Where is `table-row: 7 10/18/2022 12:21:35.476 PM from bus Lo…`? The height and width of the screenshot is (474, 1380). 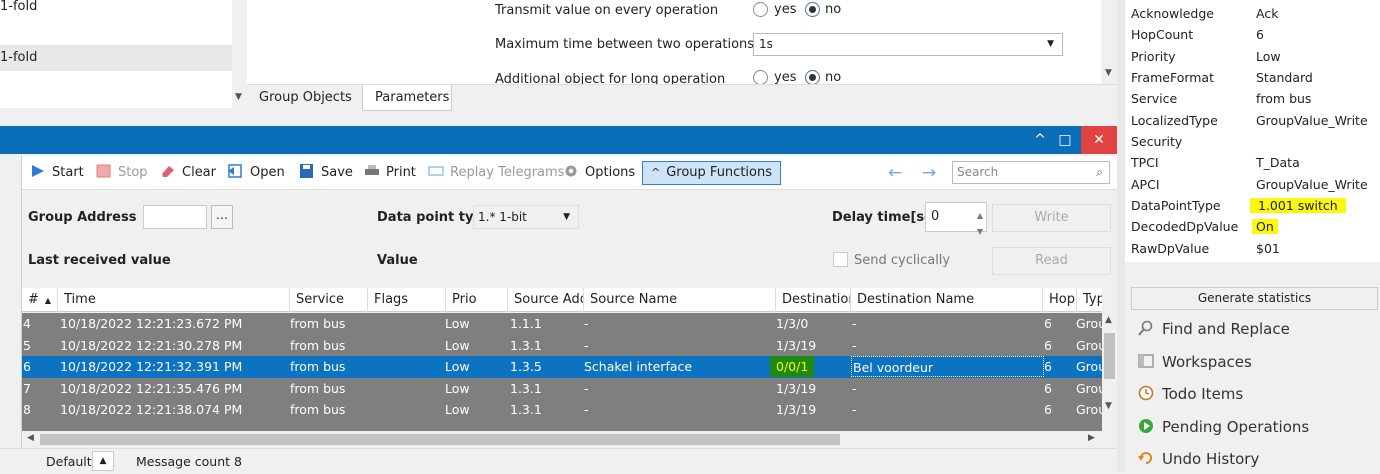 table-row: 7 10/18/2022 12:21:35.476 PM from bus Lo… is located at coordinates (562, 388).